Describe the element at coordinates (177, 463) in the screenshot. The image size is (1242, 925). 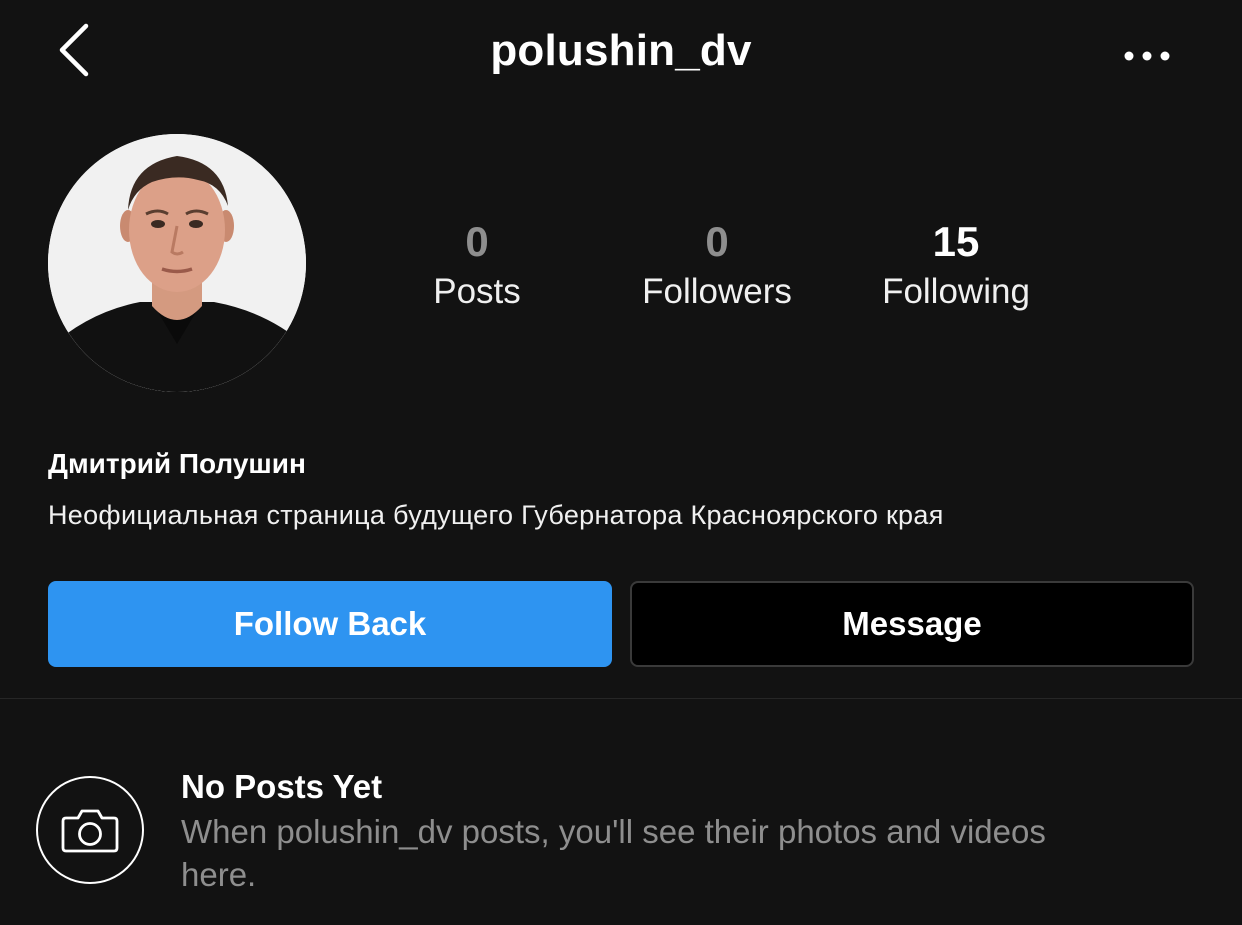
I see `full-name: Дмитрий Полушин` at that location.